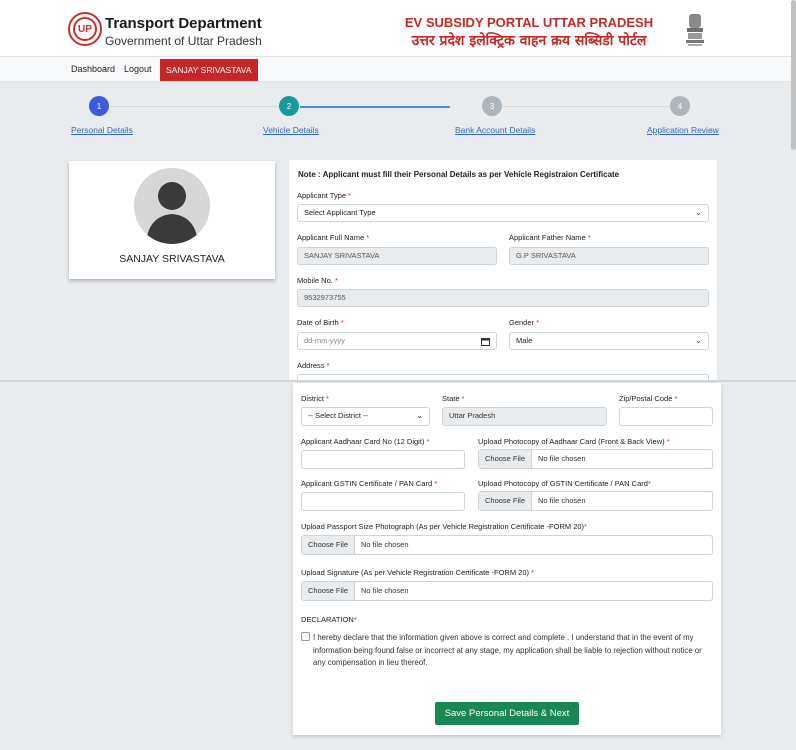 The width and height of the screenshot is (796, 750). Describe the element at coordinates (550, 237) in the screenshot. I see `father-name-label: Applicant Father Name *` at that location.